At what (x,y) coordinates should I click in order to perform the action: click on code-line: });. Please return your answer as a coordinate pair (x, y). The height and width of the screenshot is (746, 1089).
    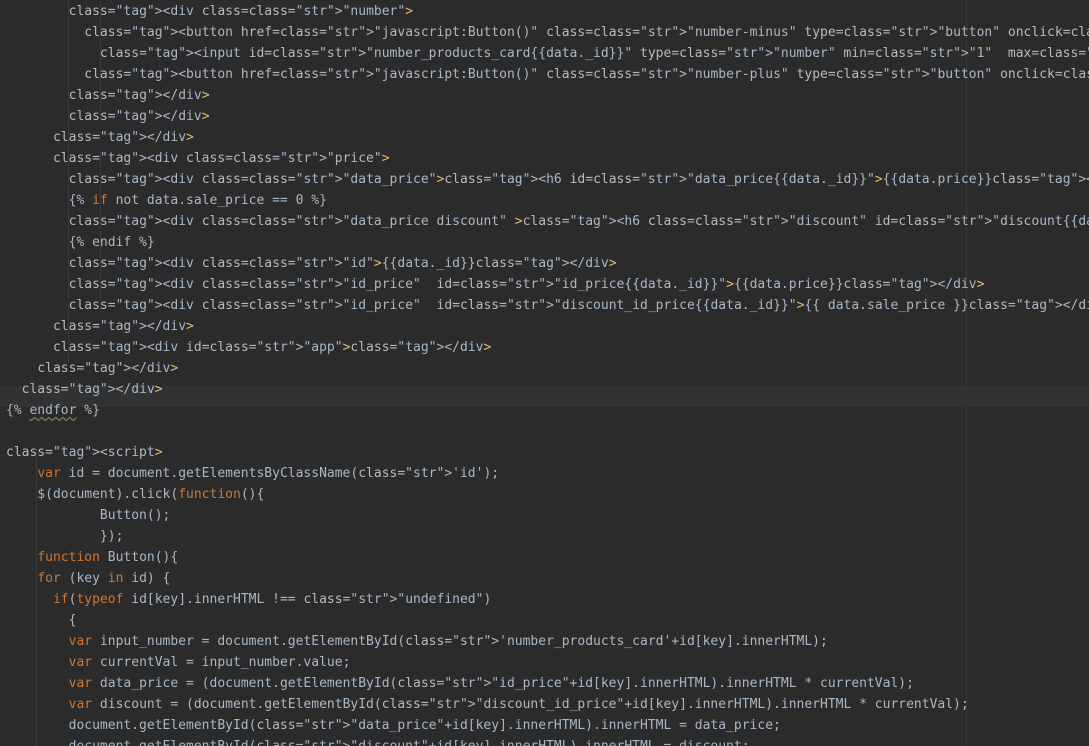
    Looking at the image, I should click on (547, 536).